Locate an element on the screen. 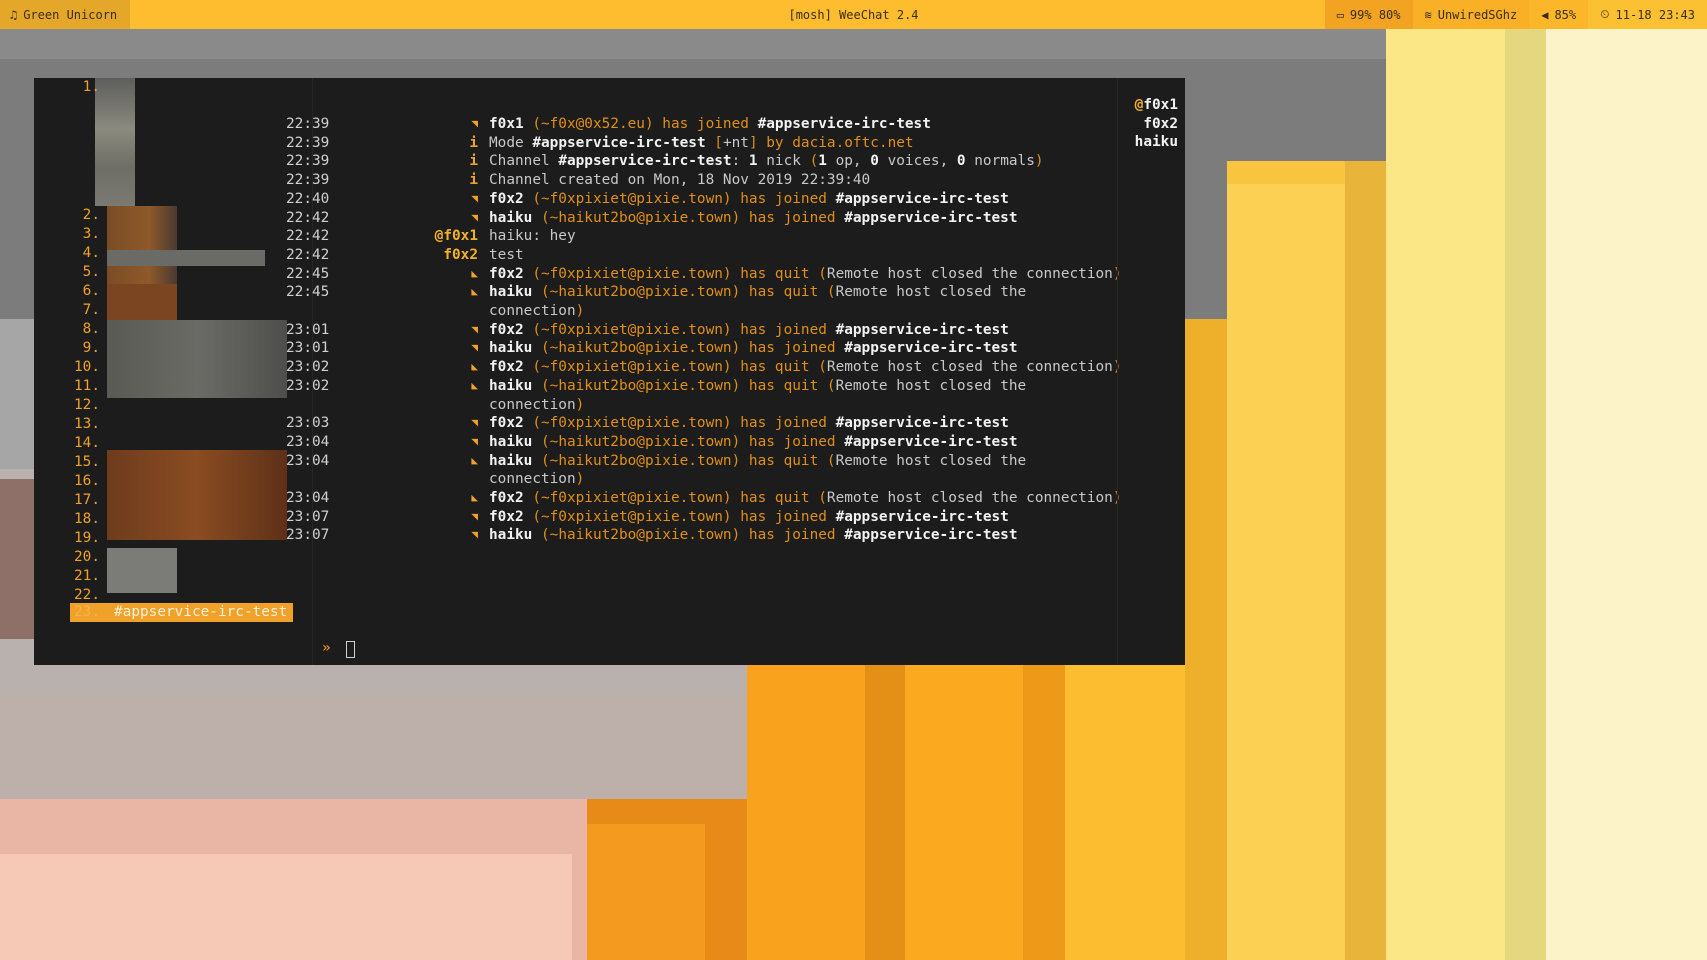 The height and width of the screenshot is (960, 1707). chat-time: 22:39 is located at coordinates (308, 161).